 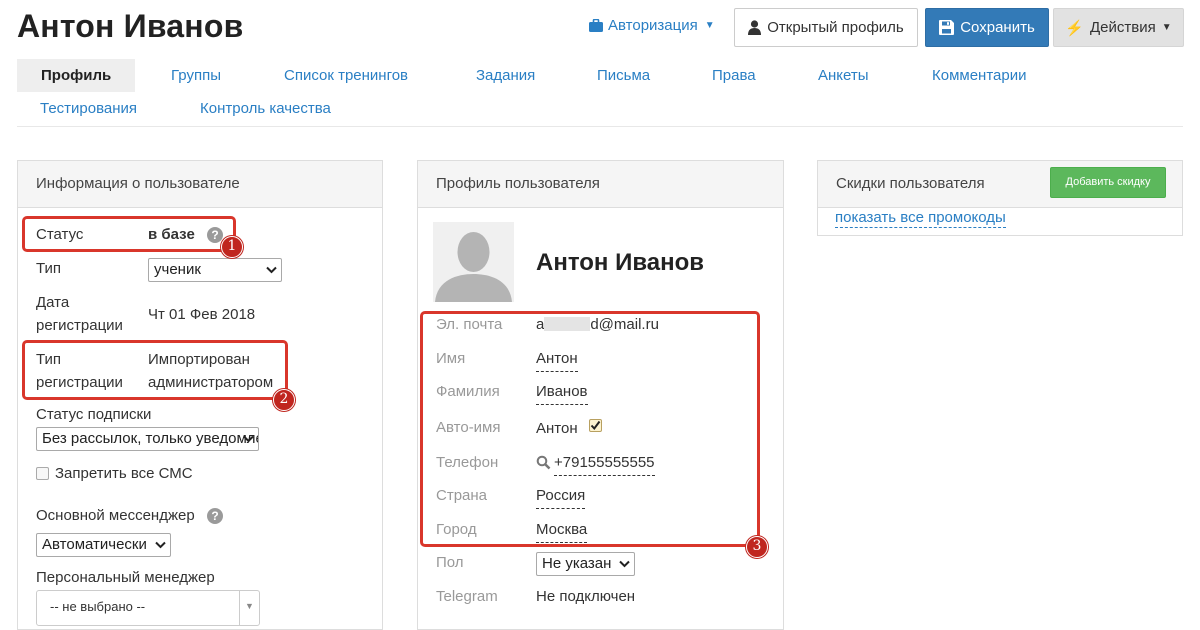 I want to click on profile-name: Антон Иванов, so click(x=620, y=262).